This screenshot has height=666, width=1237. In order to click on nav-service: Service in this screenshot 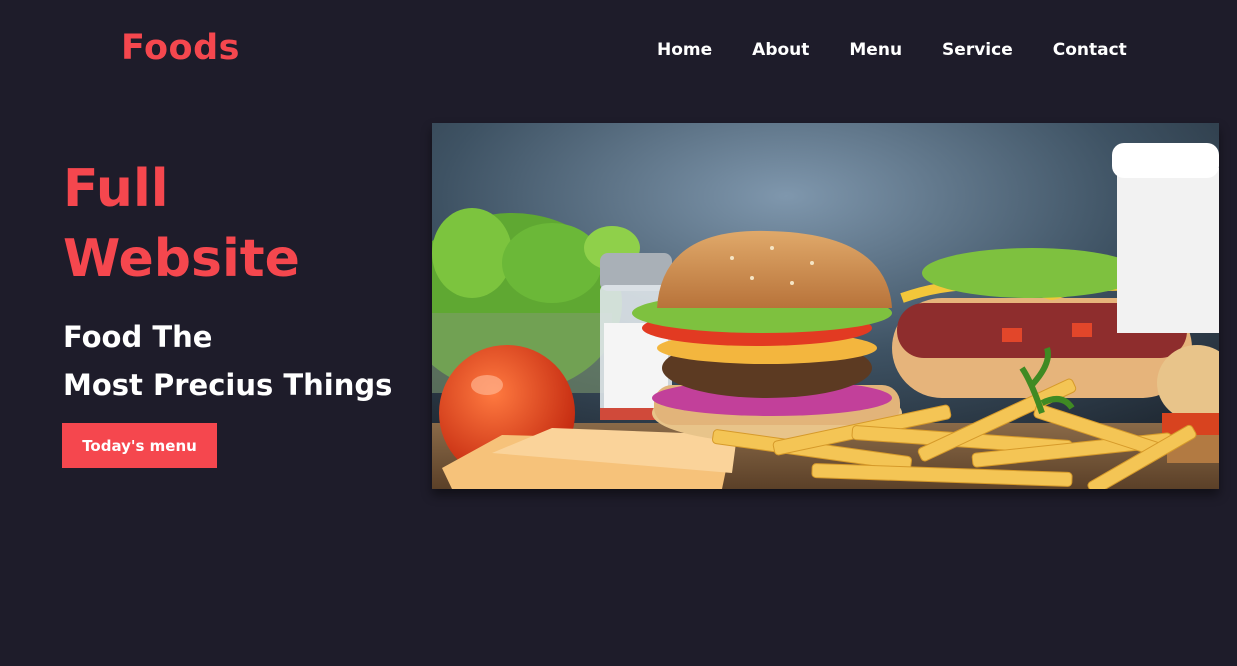, I will do `click(977, 50)`.